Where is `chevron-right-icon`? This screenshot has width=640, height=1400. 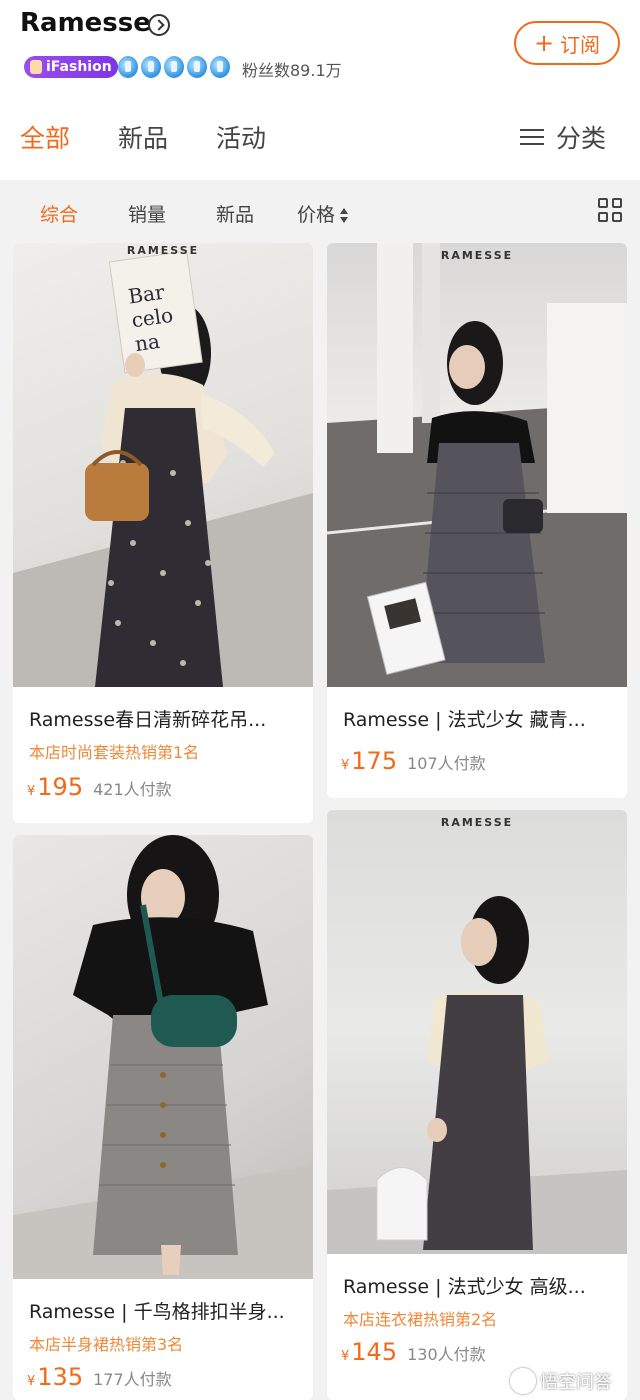 chevron-right-icon is located at coordinates (159, 25).